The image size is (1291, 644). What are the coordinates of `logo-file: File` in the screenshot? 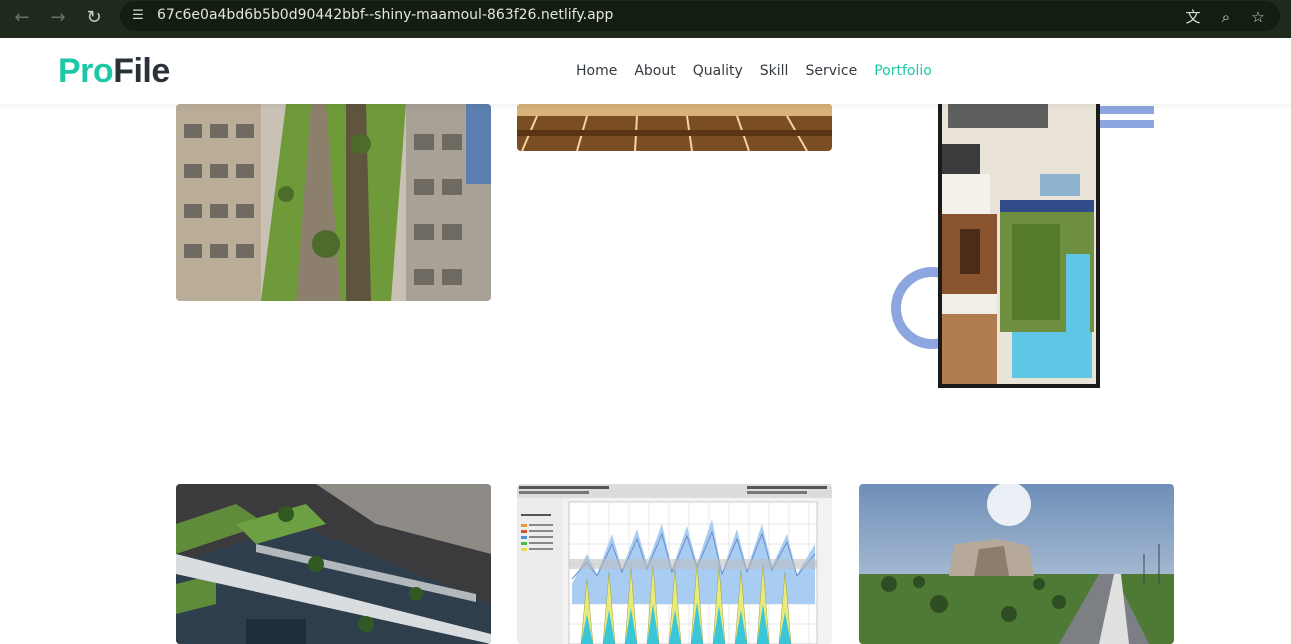 It's located at (141, 71).